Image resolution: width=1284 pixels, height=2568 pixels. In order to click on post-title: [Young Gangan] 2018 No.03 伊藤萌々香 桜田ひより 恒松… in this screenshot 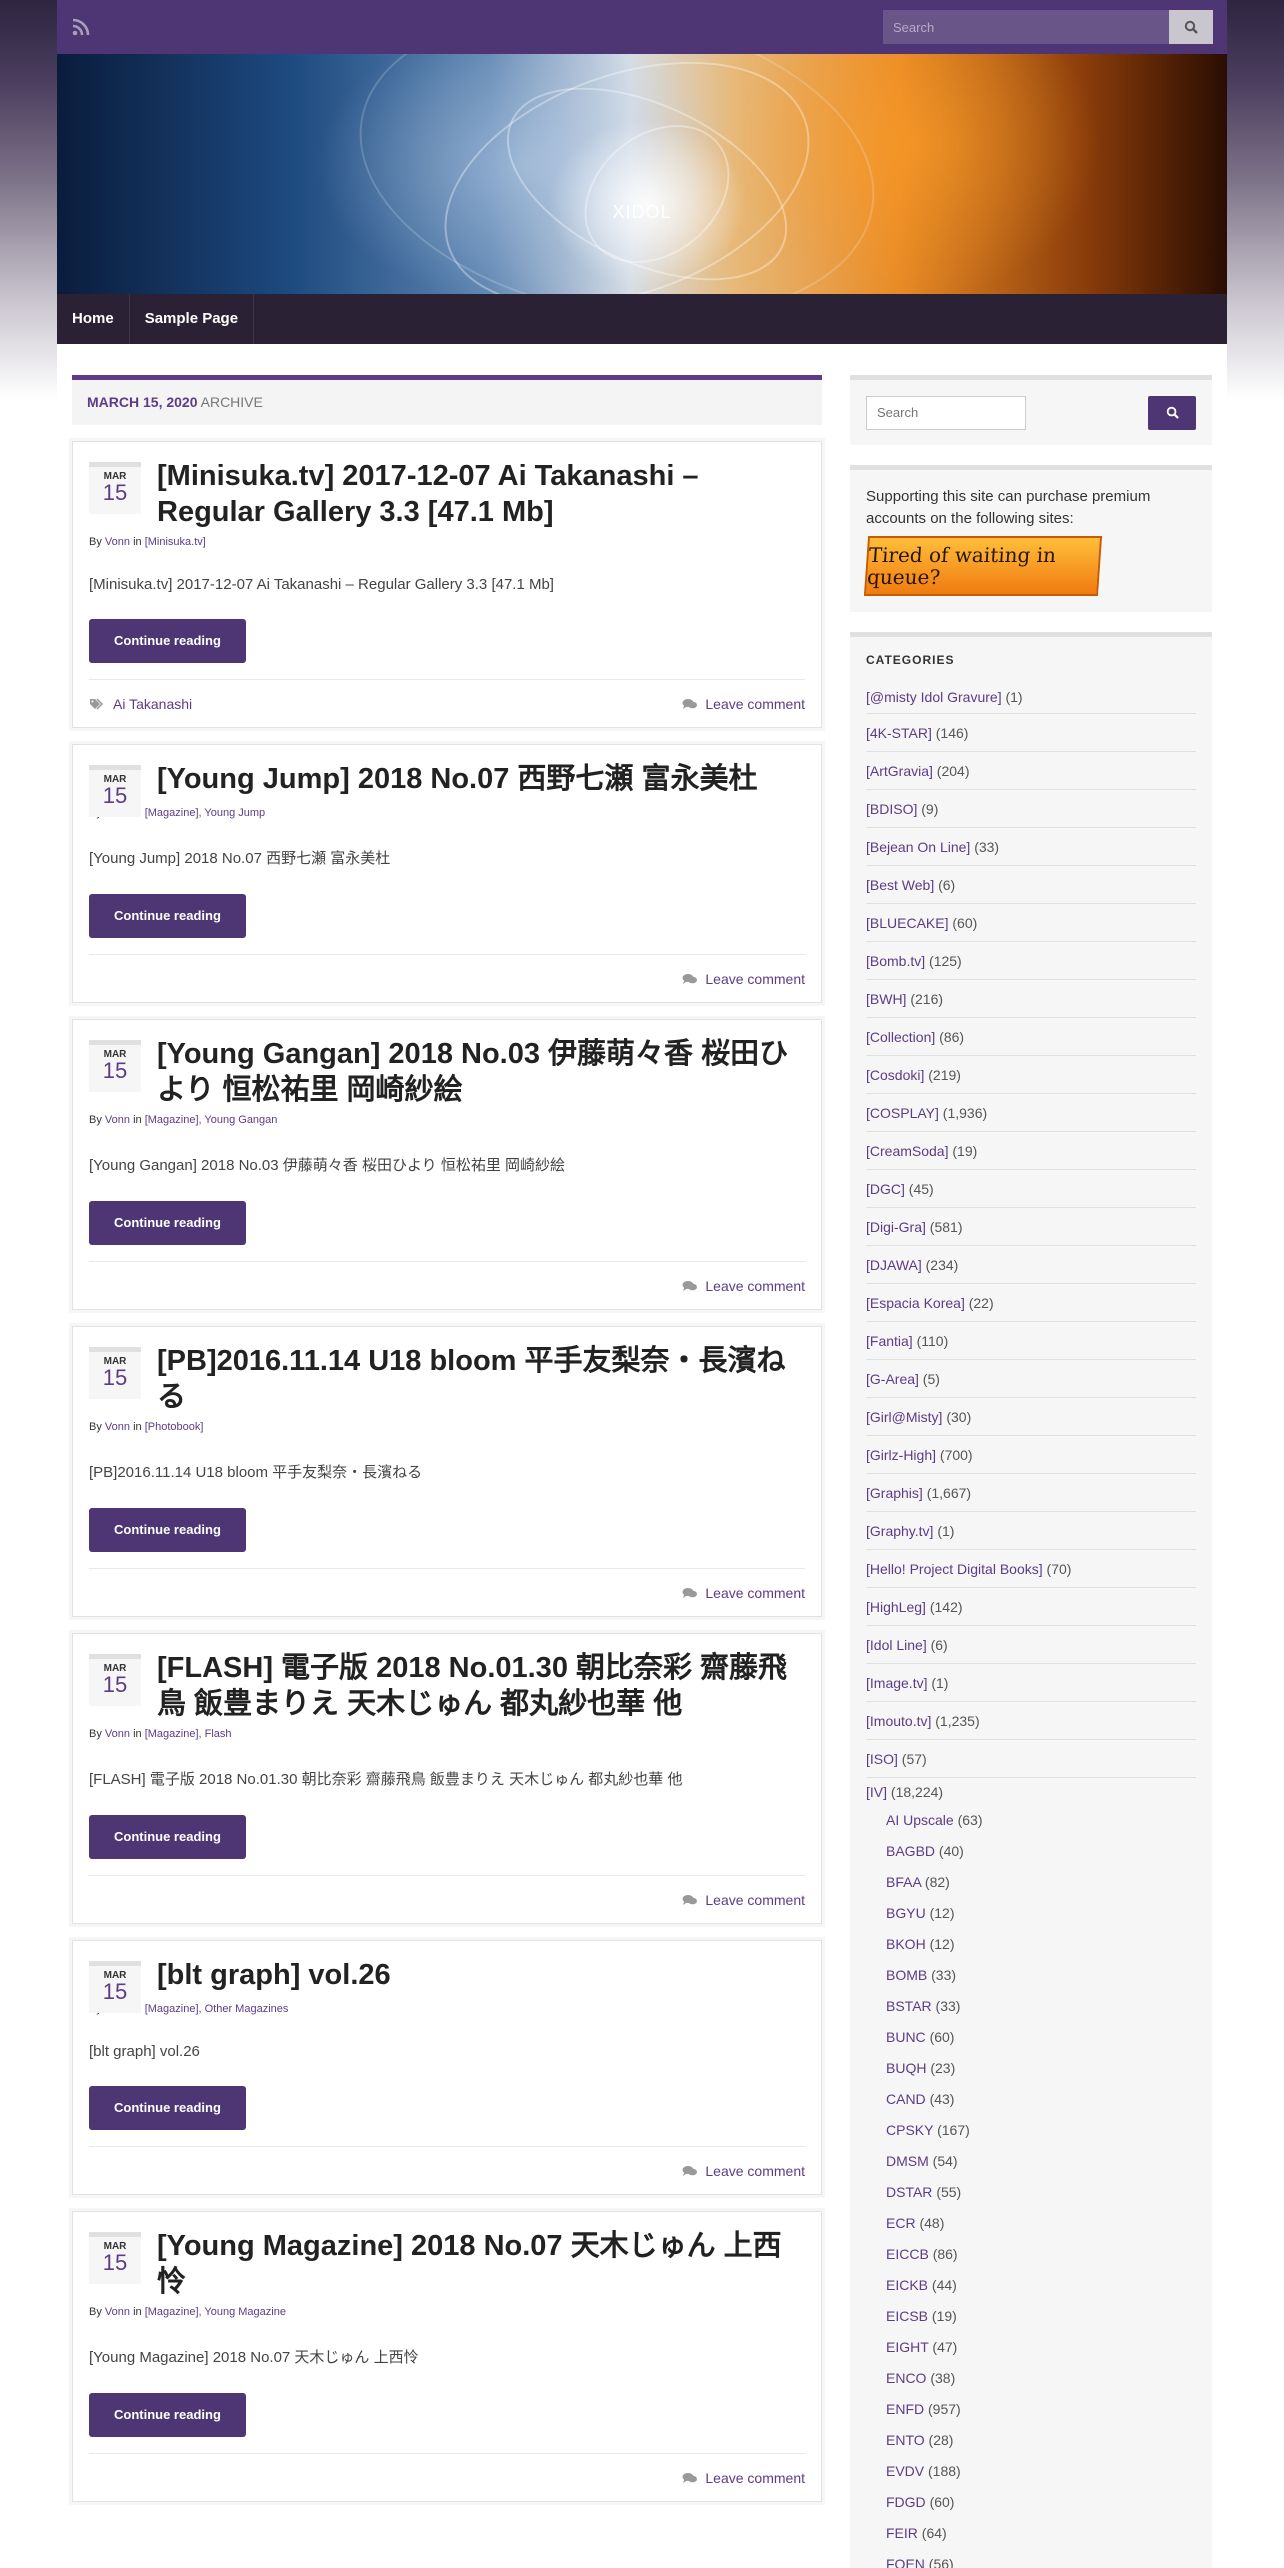, I will do `click(481, 1072)`.